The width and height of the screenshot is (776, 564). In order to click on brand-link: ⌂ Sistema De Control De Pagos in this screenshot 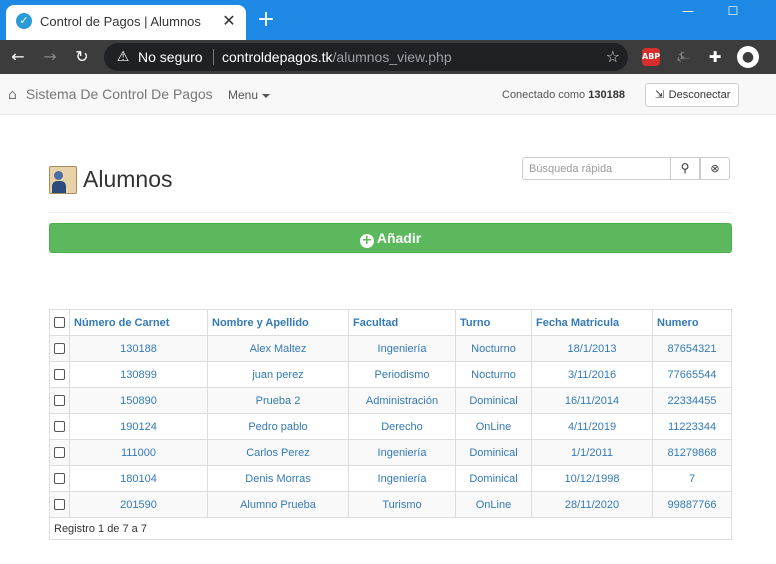, I will do `click(110, 94)`.